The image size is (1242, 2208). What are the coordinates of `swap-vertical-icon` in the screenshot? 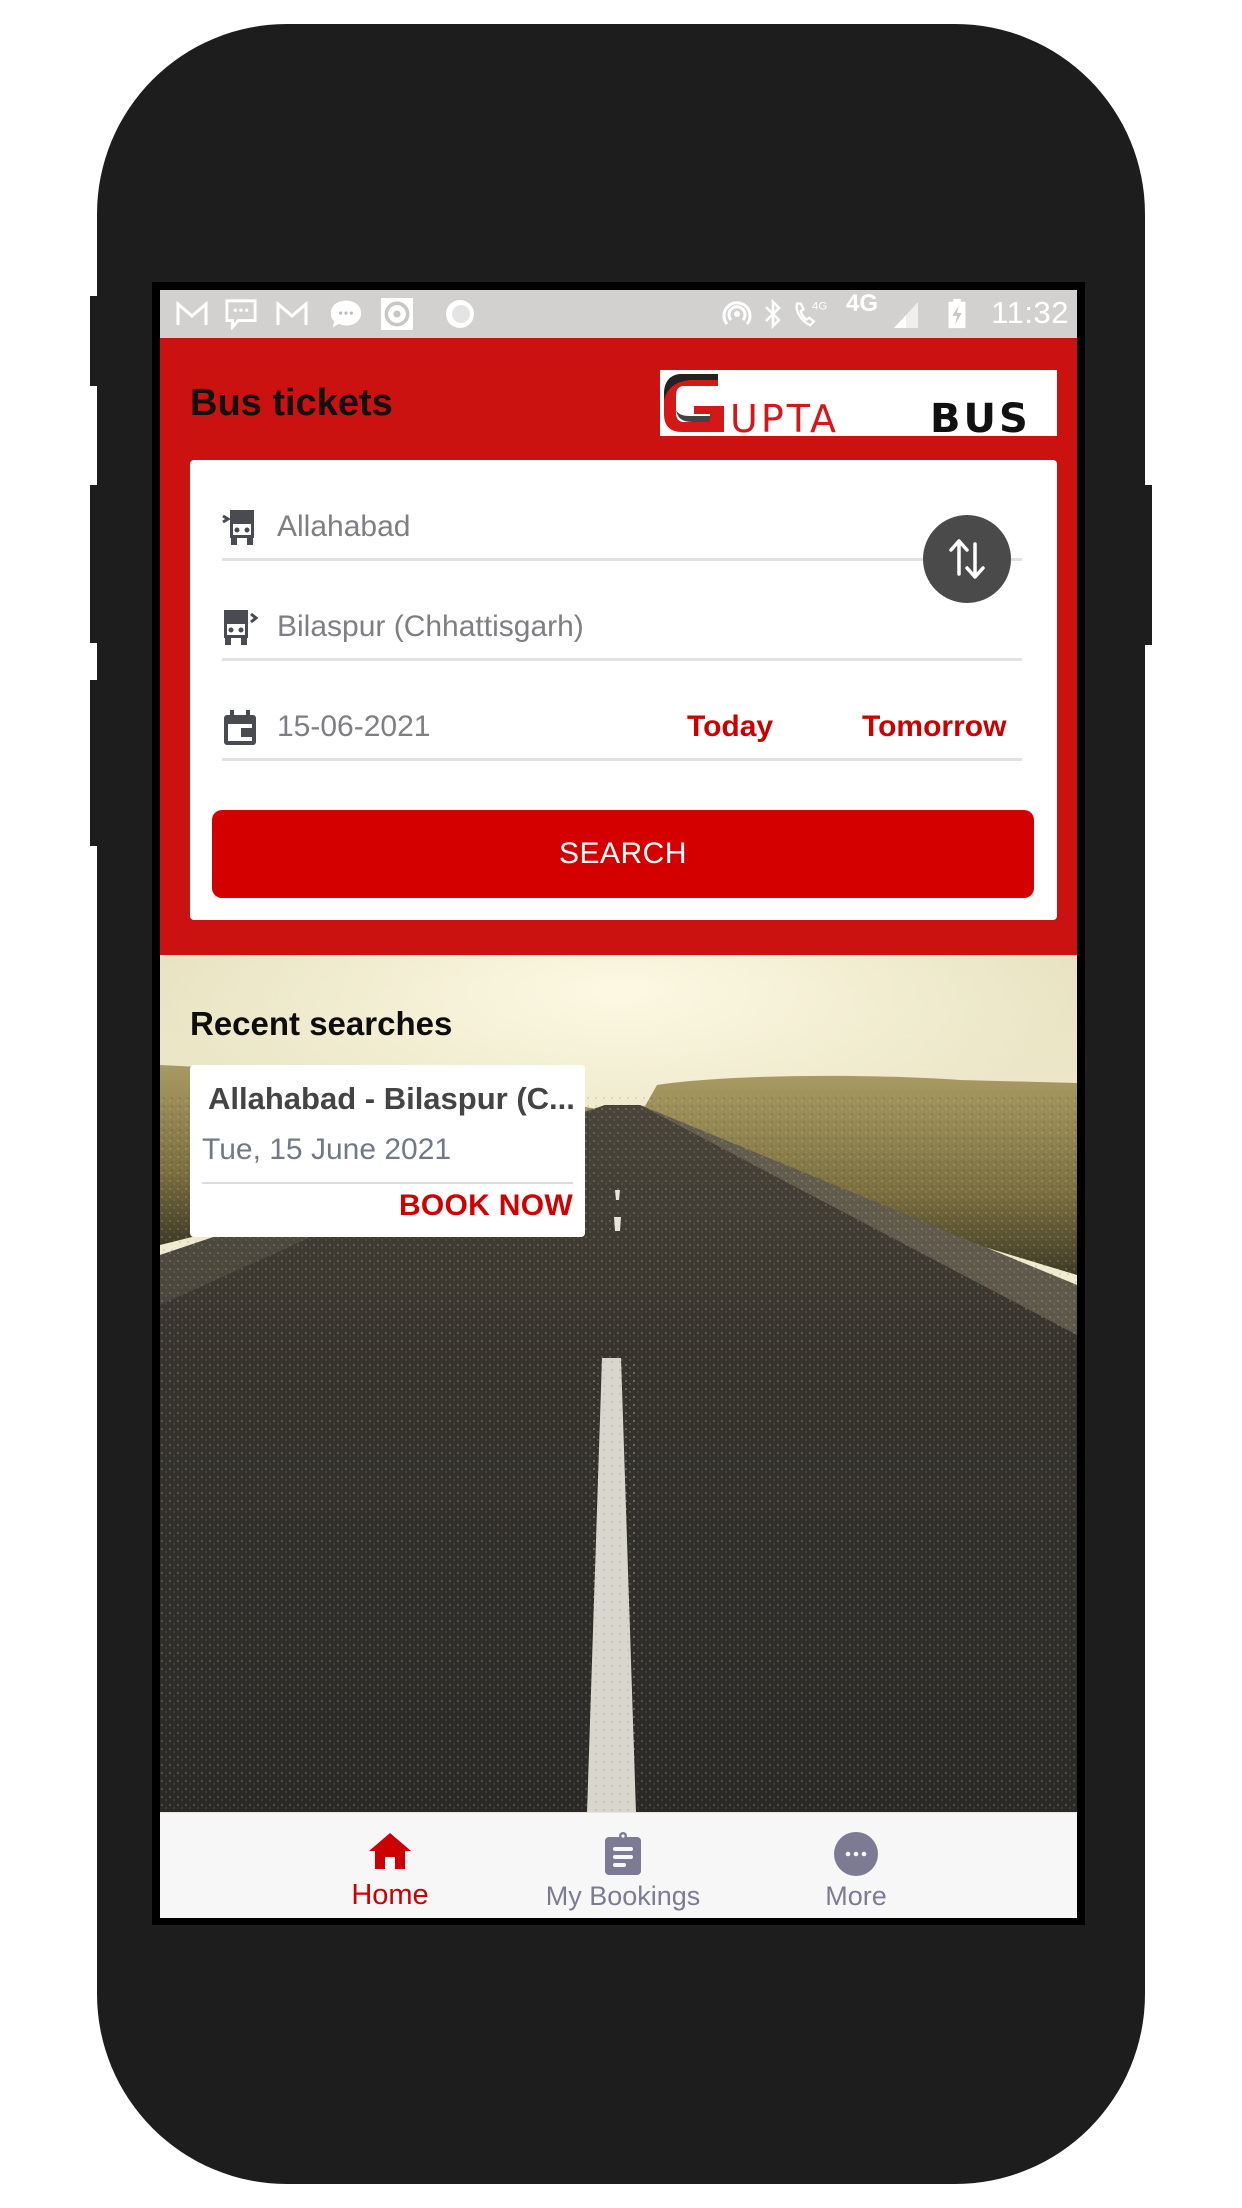 It's located at (967, 559).